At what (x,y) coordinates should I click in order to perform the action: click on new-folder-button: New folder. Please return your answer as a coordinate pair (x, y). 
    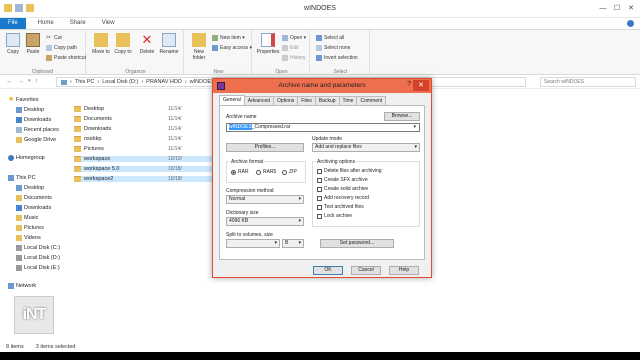
    Looking at the image, I should click on (199, 47).